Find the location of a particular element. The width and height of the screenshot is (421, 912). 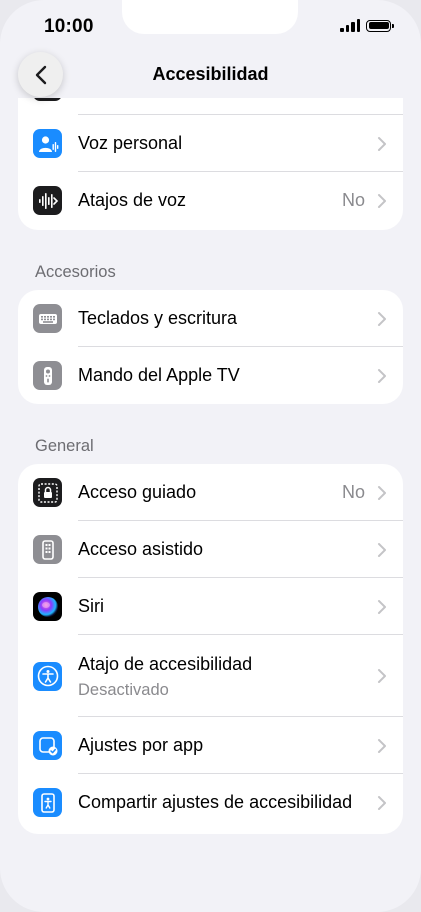

row-label: Mando del Apple TV is located at coordinates (159, 375).